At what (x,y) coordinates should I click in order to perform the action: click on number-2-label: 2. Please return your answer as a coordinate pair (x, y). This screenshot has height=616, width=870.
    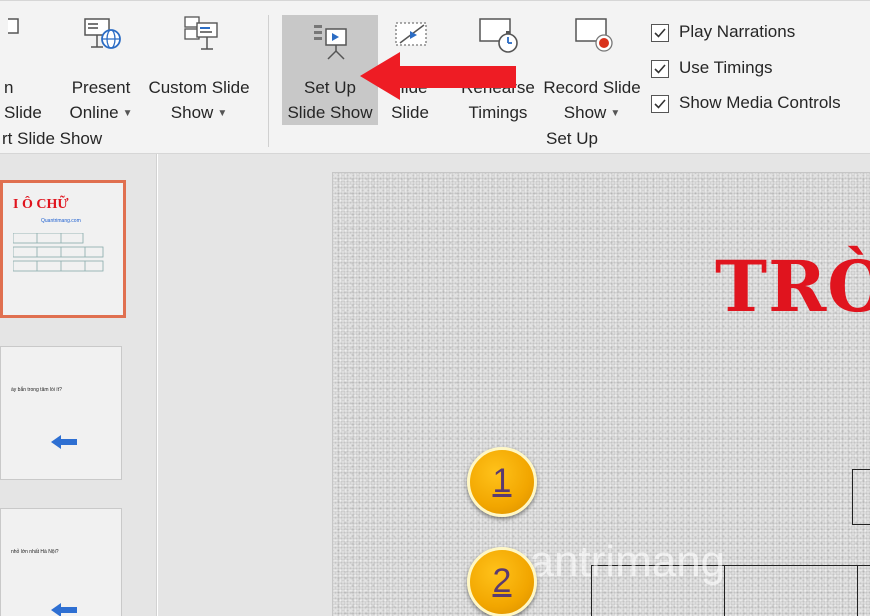
    Looking at the image, I should click on (502, 581).